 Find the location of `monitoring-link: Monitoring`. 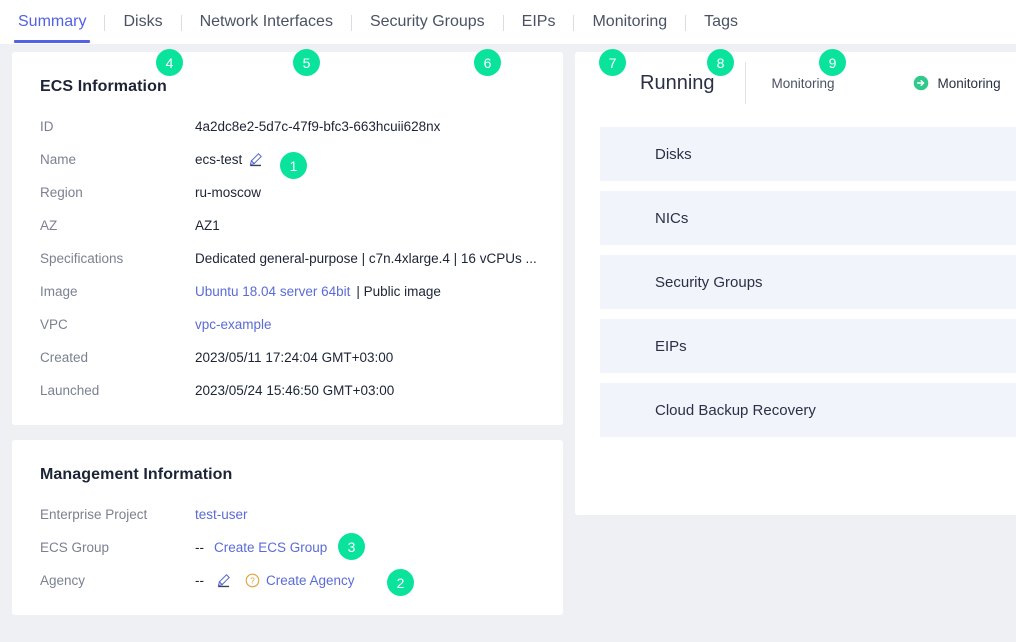

monitoring-link: Monitoring is located at coordinates (803, 83).